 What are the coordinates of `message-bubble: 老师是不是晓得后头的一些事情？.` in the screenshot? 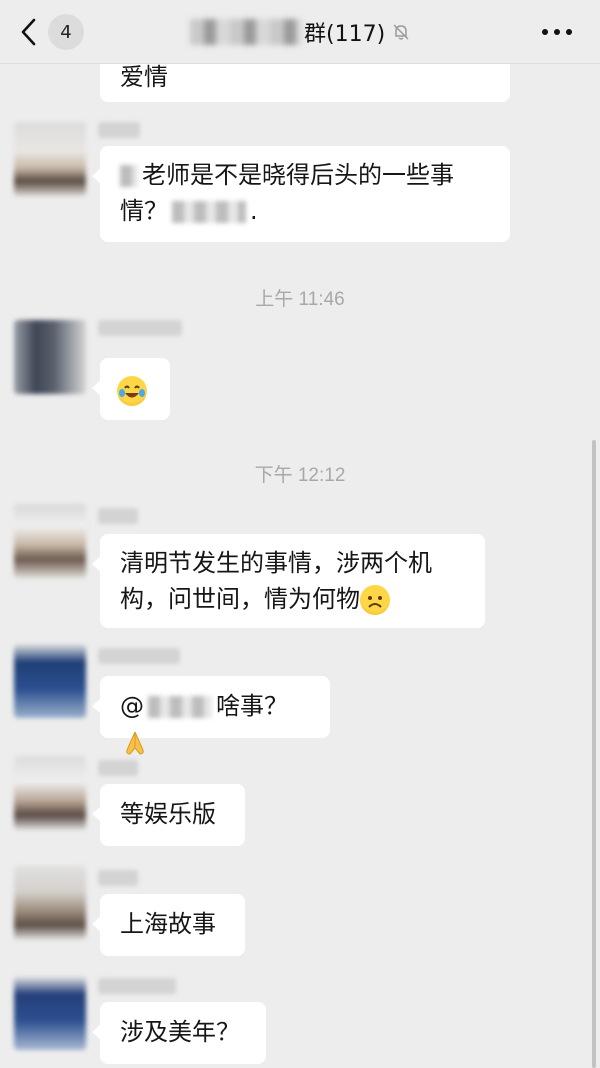 It's located at (301, 194).